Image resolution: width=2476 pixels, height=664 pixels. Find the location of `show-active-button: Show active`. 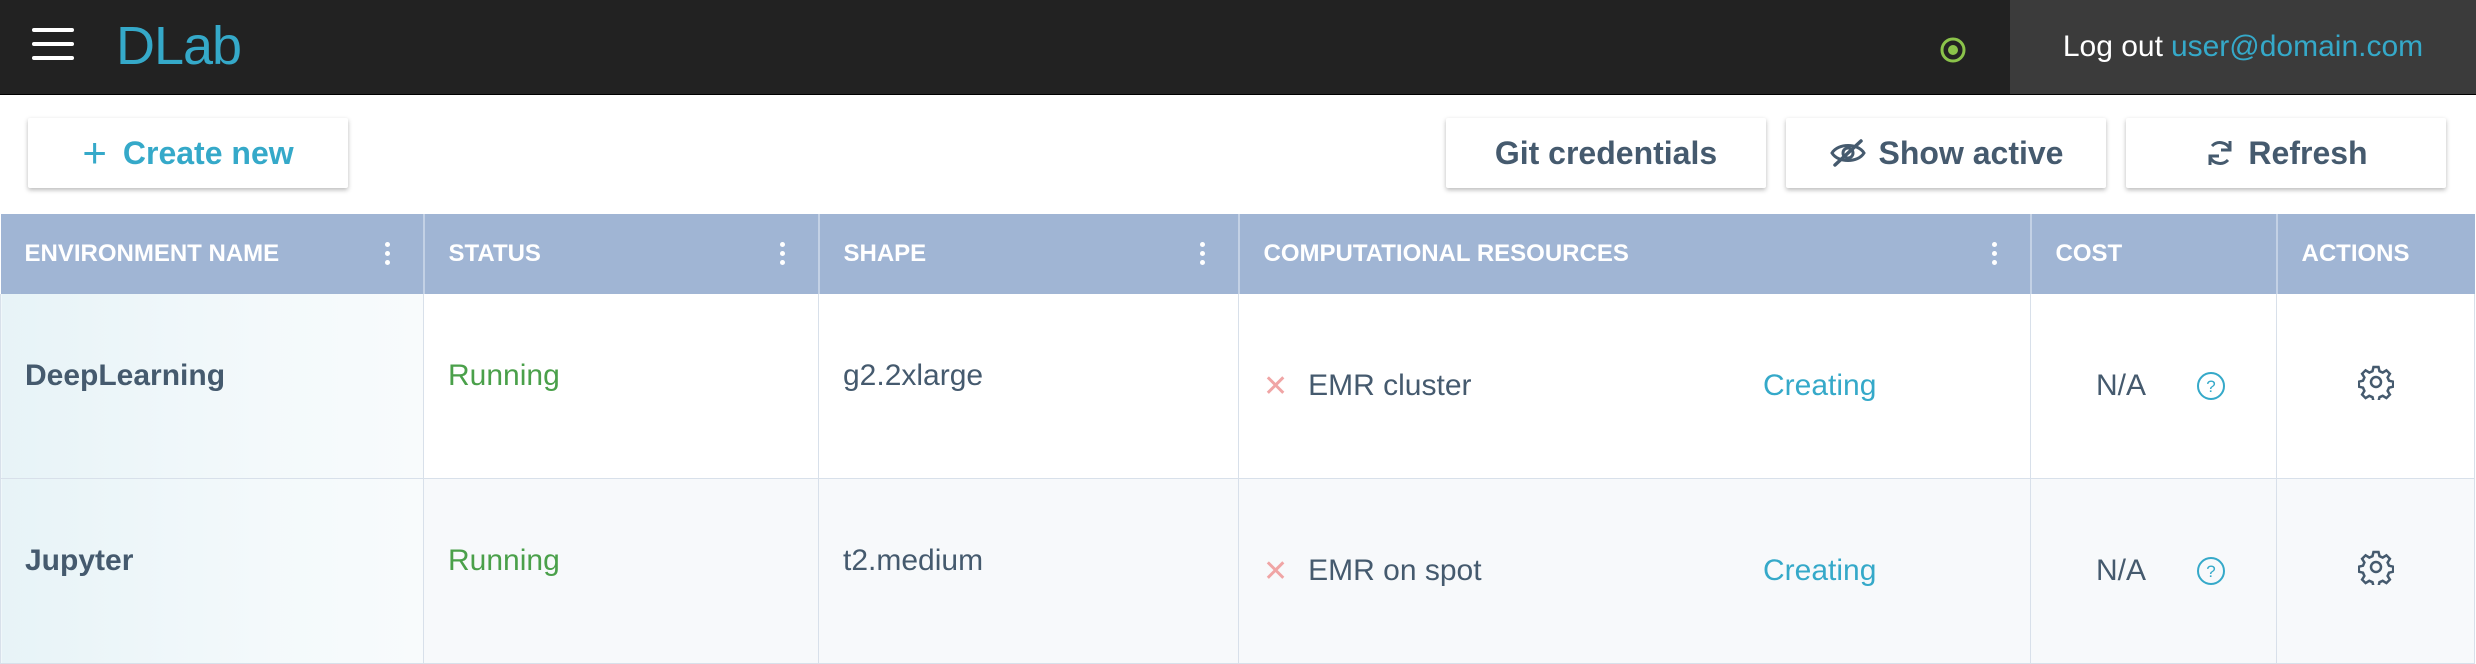

show-active-button: Show active is located at coordinates (1946, 153).